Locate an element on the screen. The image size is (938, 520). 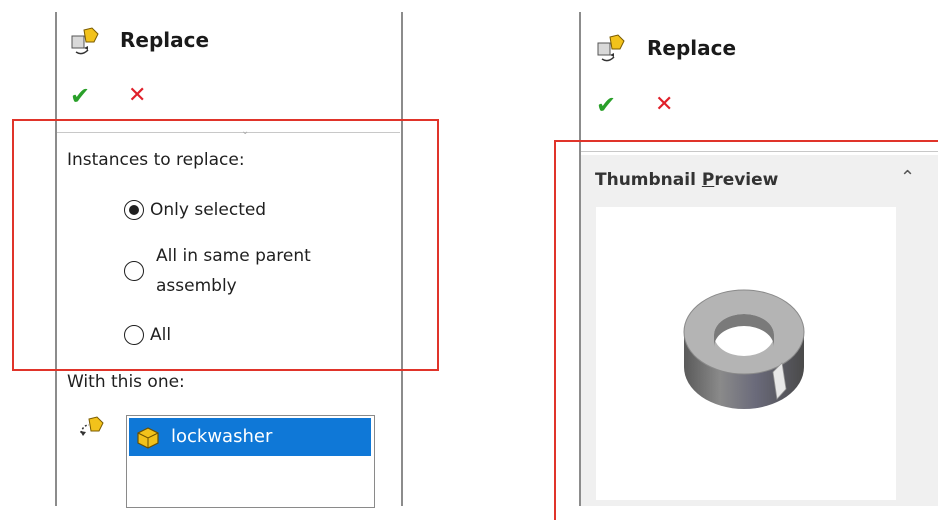
replace-with-icon is located at coordinates (92, 432).